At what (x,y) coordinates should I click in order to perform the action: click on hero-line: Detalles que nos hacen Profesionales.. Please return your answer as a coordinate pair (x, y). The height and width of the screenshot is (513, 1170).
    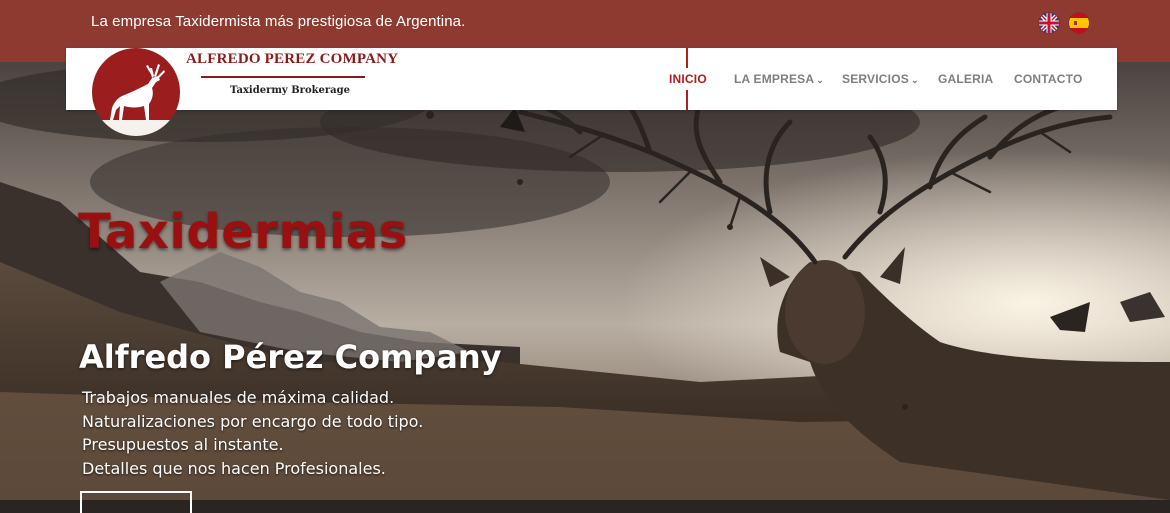
    Looking at the image, I should click on (234, 468).